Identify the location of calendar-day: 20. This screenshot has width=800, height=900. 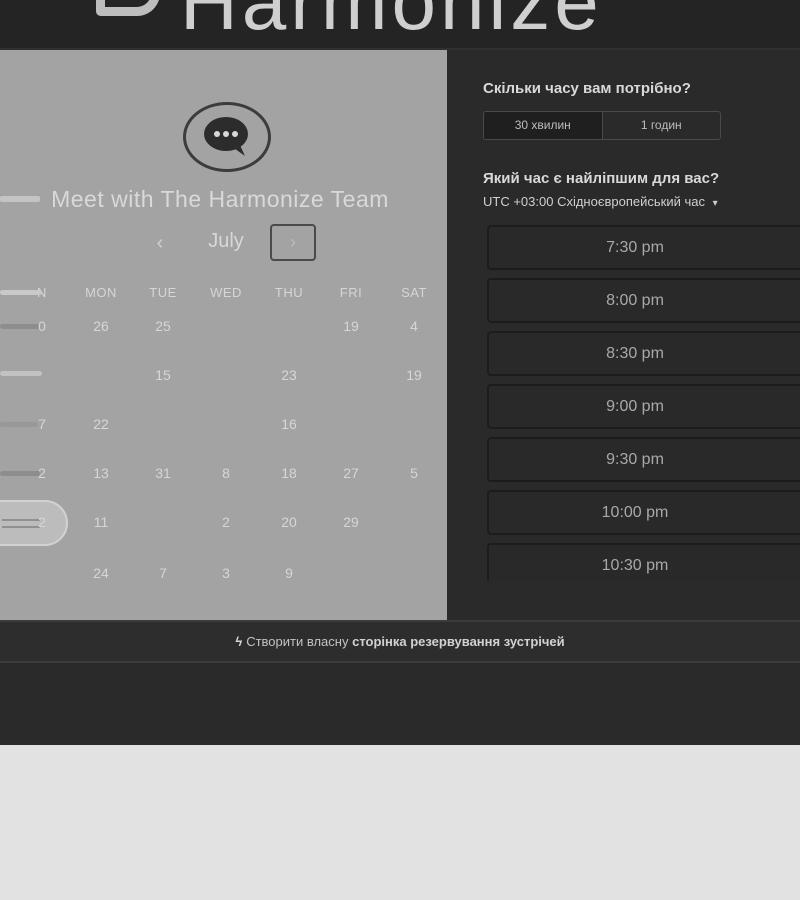
(289, 522).